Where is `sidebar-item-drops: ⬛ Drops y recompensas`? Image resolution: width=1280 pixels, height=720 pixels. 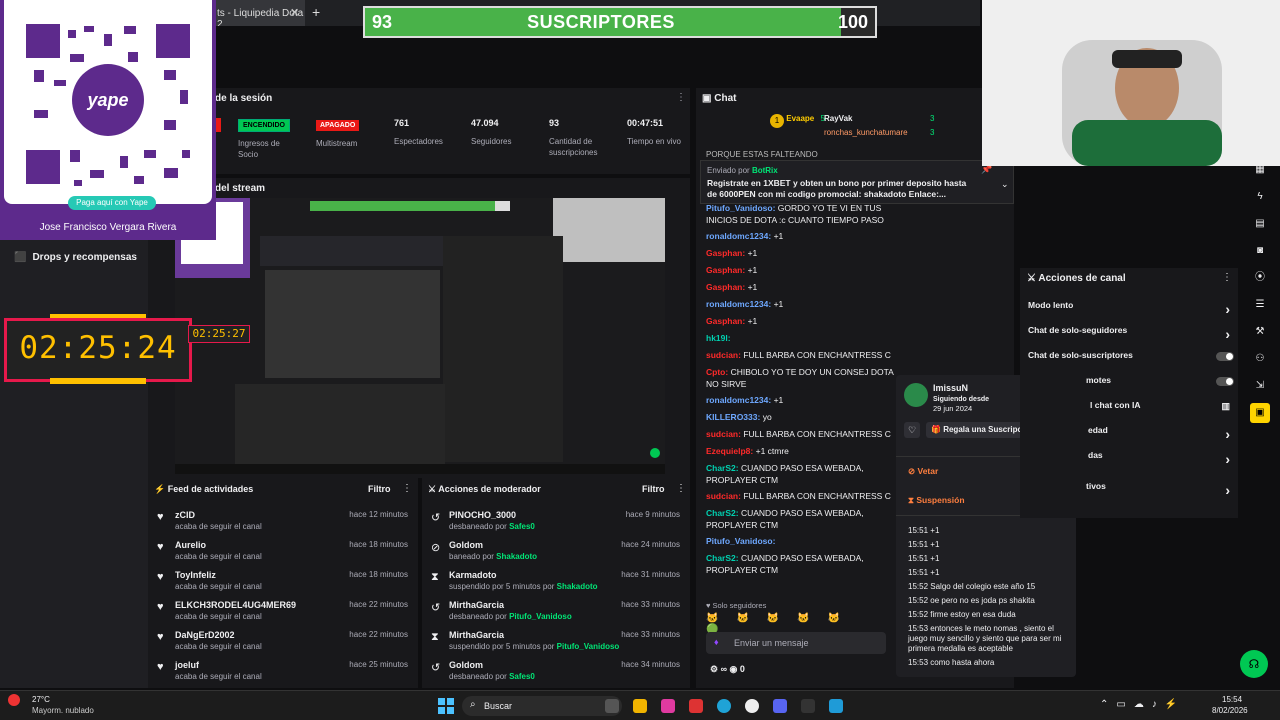
sidebar-item-drops: ⬛ Drops y recompensas is located at coordinates (75, 257).